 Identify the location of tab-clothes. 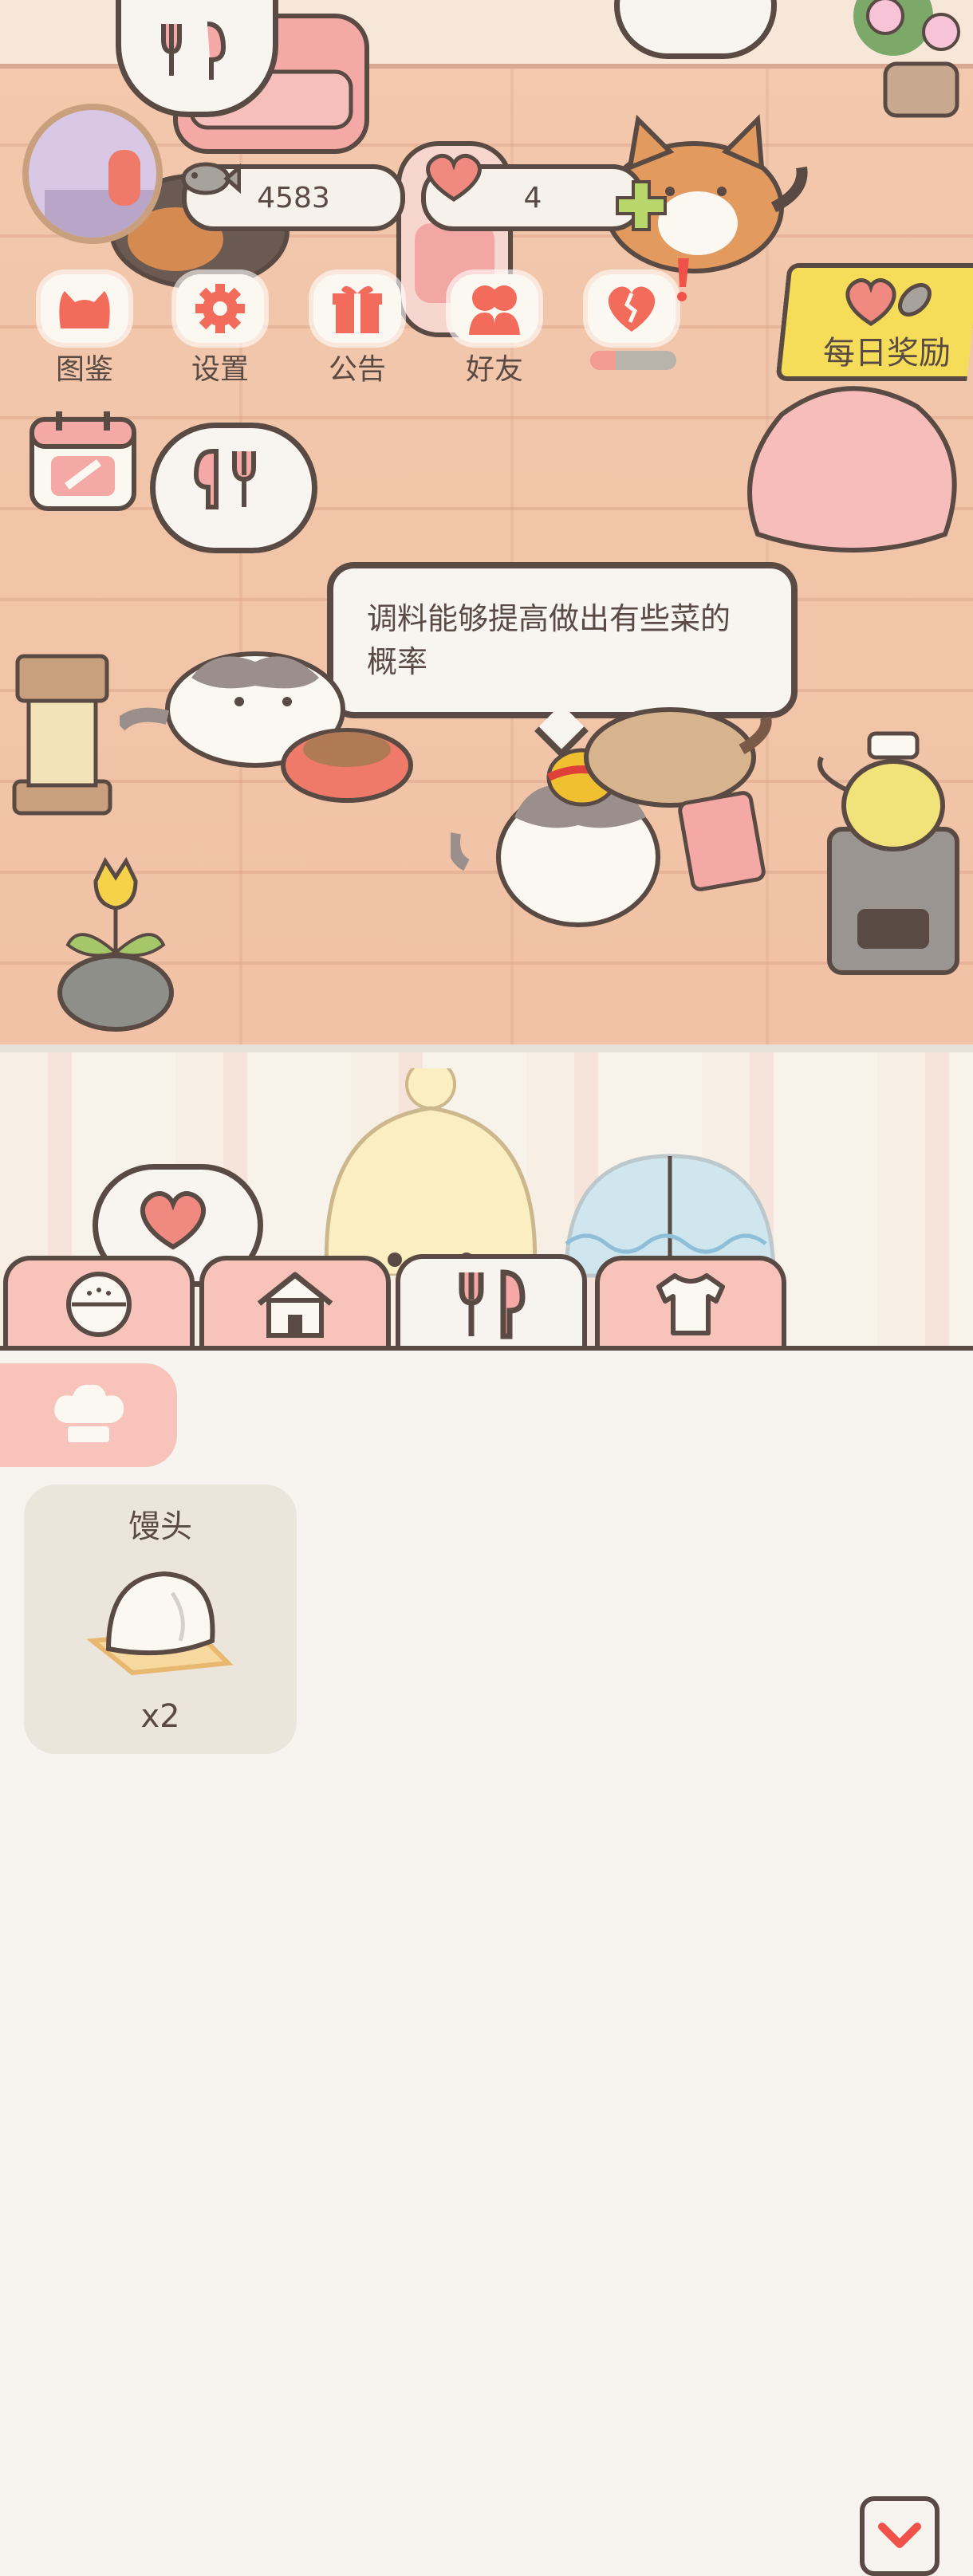
(690, 1302).